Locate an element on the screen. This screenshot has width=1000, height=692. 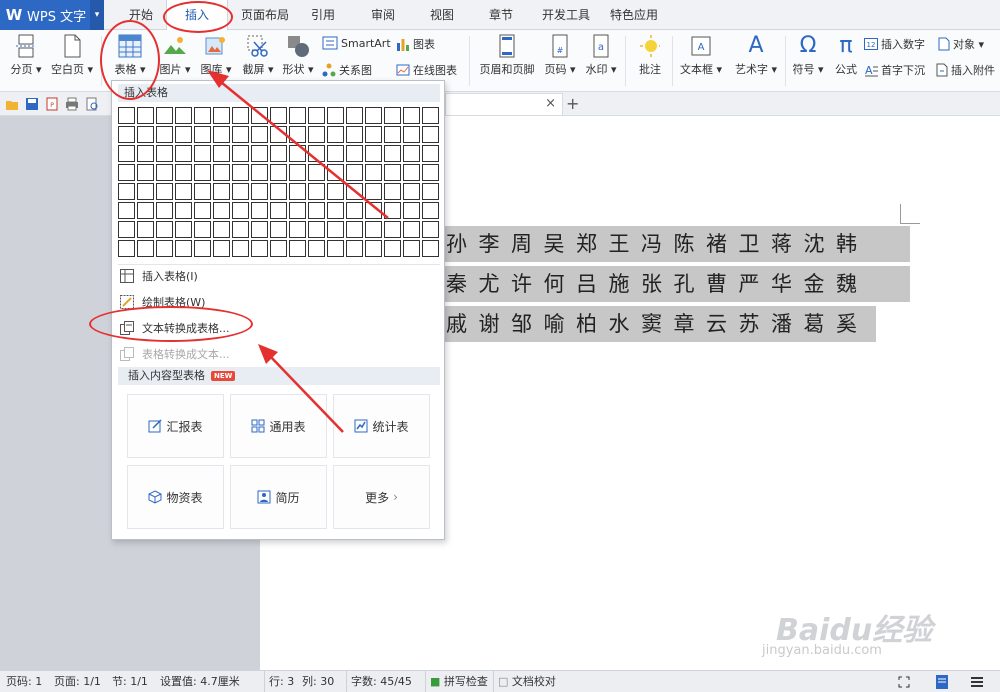
document-tab: × is located at coordinates (504, 104).